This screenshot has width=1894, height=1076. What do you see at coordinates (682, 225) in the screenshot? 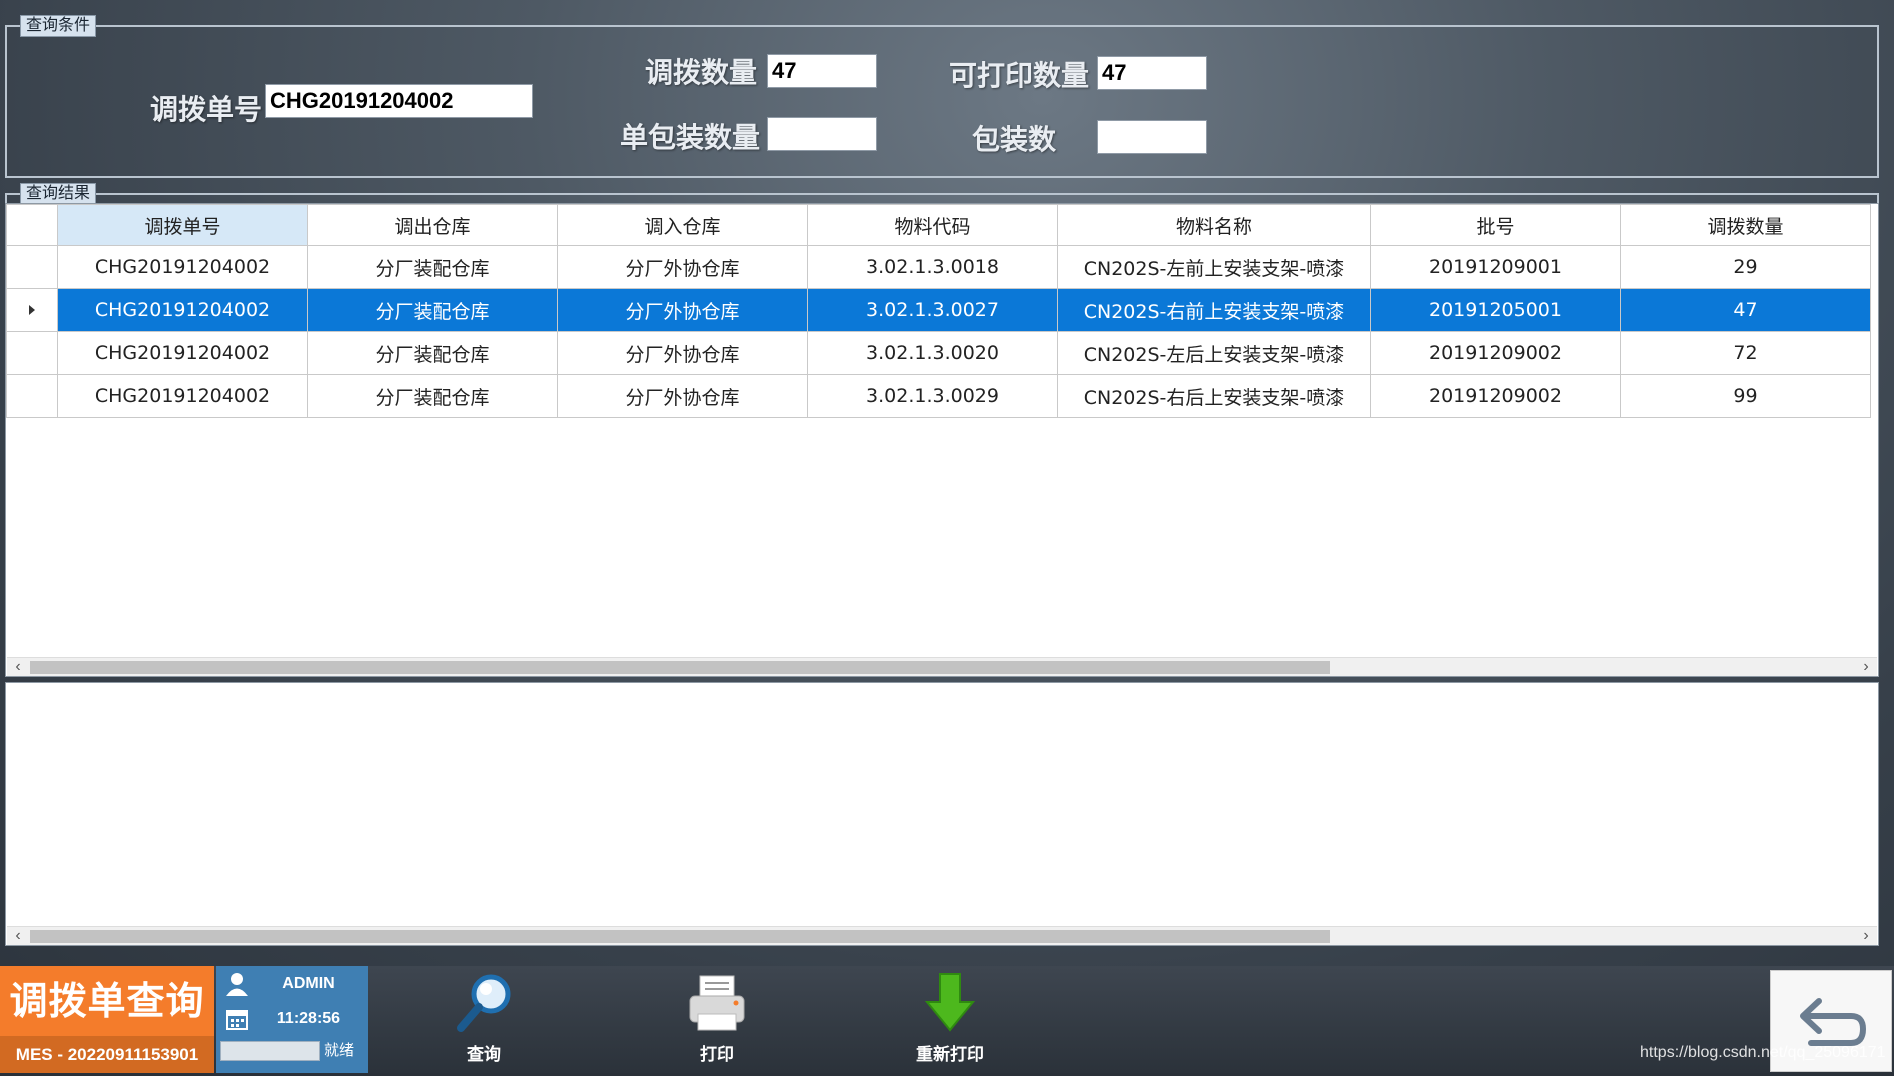
I see `col-in-warehouse: 调入仓库` at bounding box center [682, 225].